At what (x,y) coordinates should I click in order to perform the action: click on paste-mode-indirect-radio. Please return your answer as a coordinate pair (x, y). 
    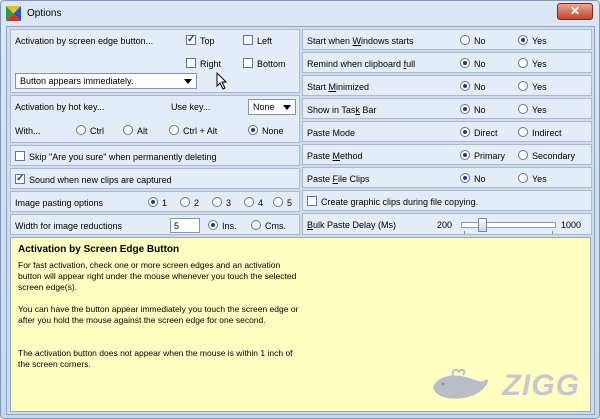
    Looking at the image, I should click on (523, 132).